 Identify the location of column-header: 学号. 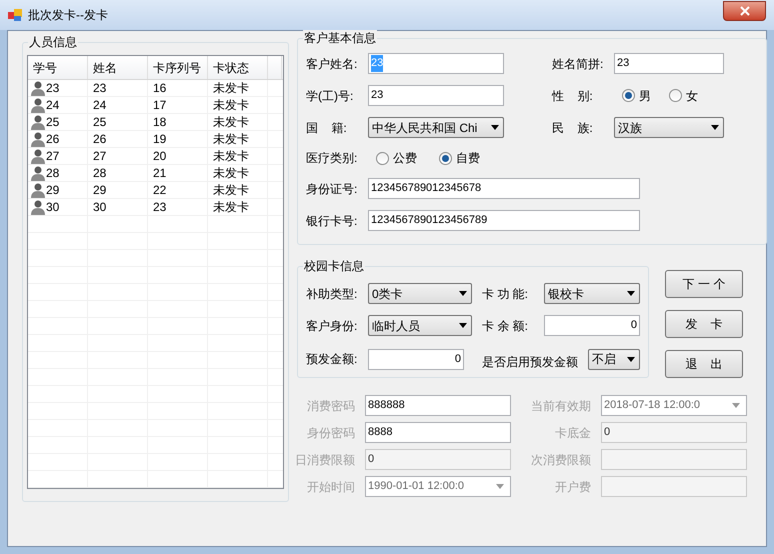
(58, 67).